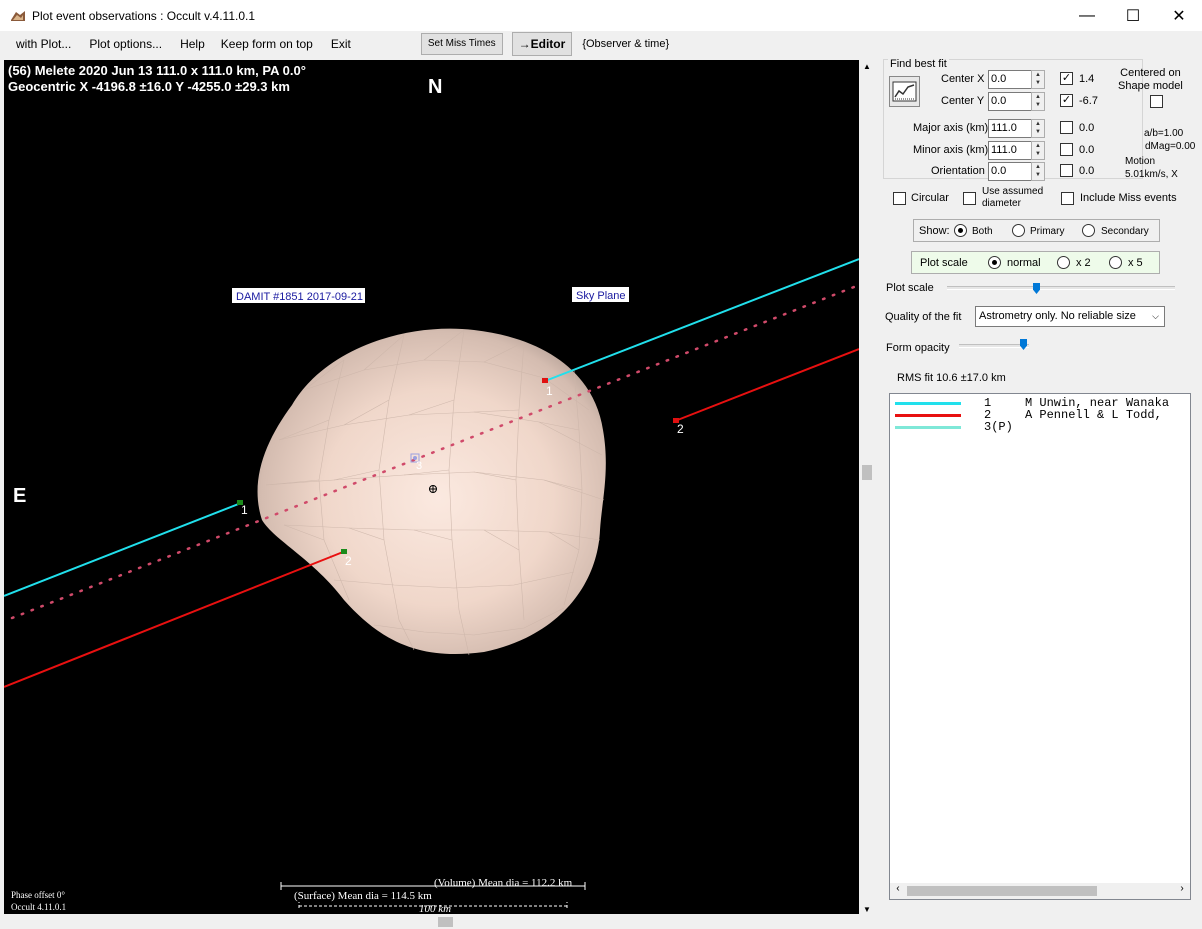  Describe the element at coordinates (192, 44) in the screenshot. I see `menu-help: Help` at that location.